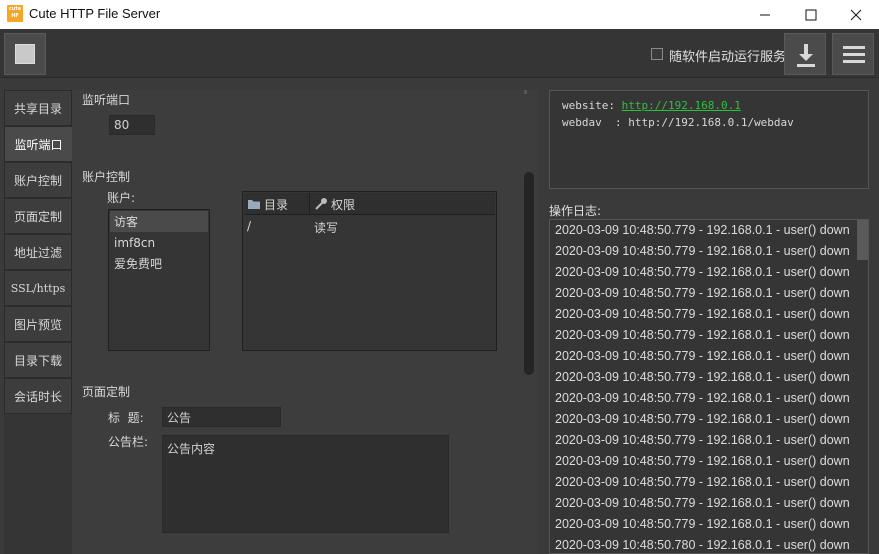 The height and width of the screenshot is (554, 879). What do you see at coordinates (106, 392) in the screenshot?
I see `section-title-page: 页面定制` at bounding box center [106, 392].